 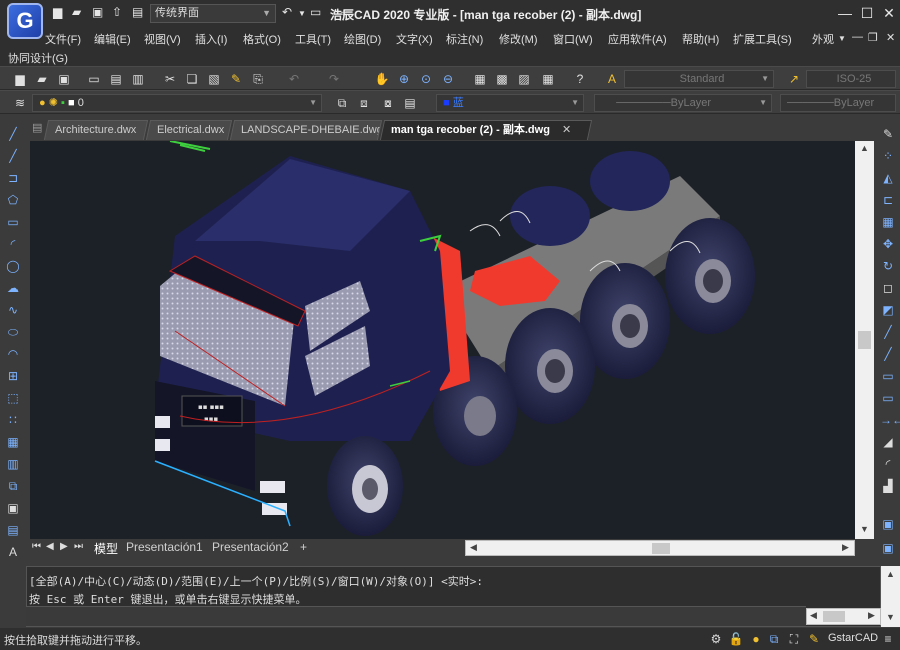 What do you see at coordinates (716, 639) in the screenshot?
I see `gear-icon: ⚙` at bounding box center [716, 639].